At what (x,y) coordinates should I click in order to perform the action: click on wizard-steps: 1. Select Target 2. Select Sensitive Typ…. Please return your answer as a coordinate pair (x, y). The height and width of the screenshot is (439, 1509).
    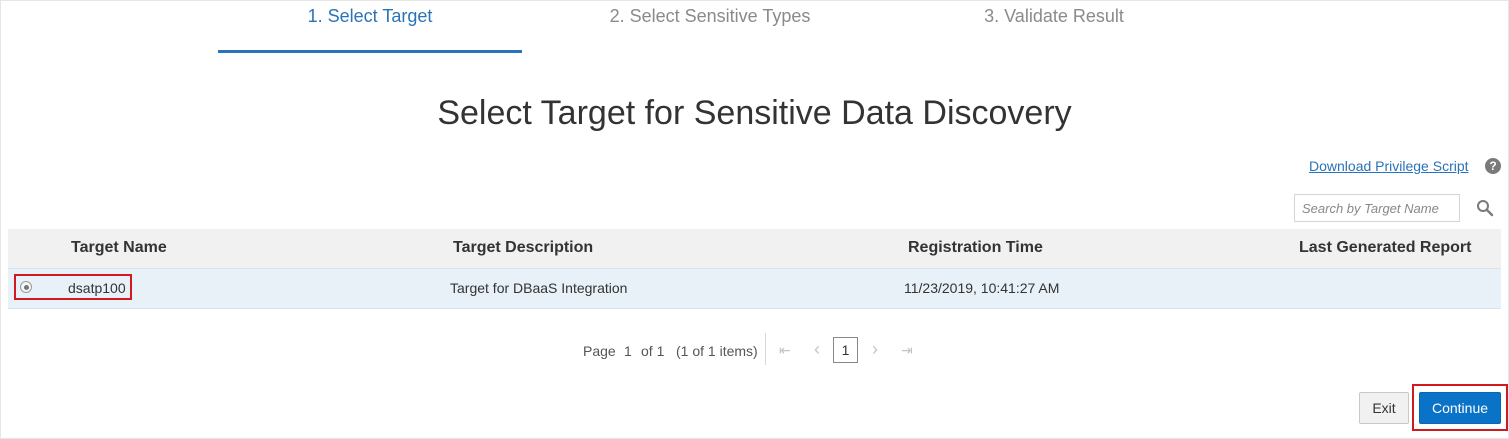
    Looking at the image, I should click on (754, 27).